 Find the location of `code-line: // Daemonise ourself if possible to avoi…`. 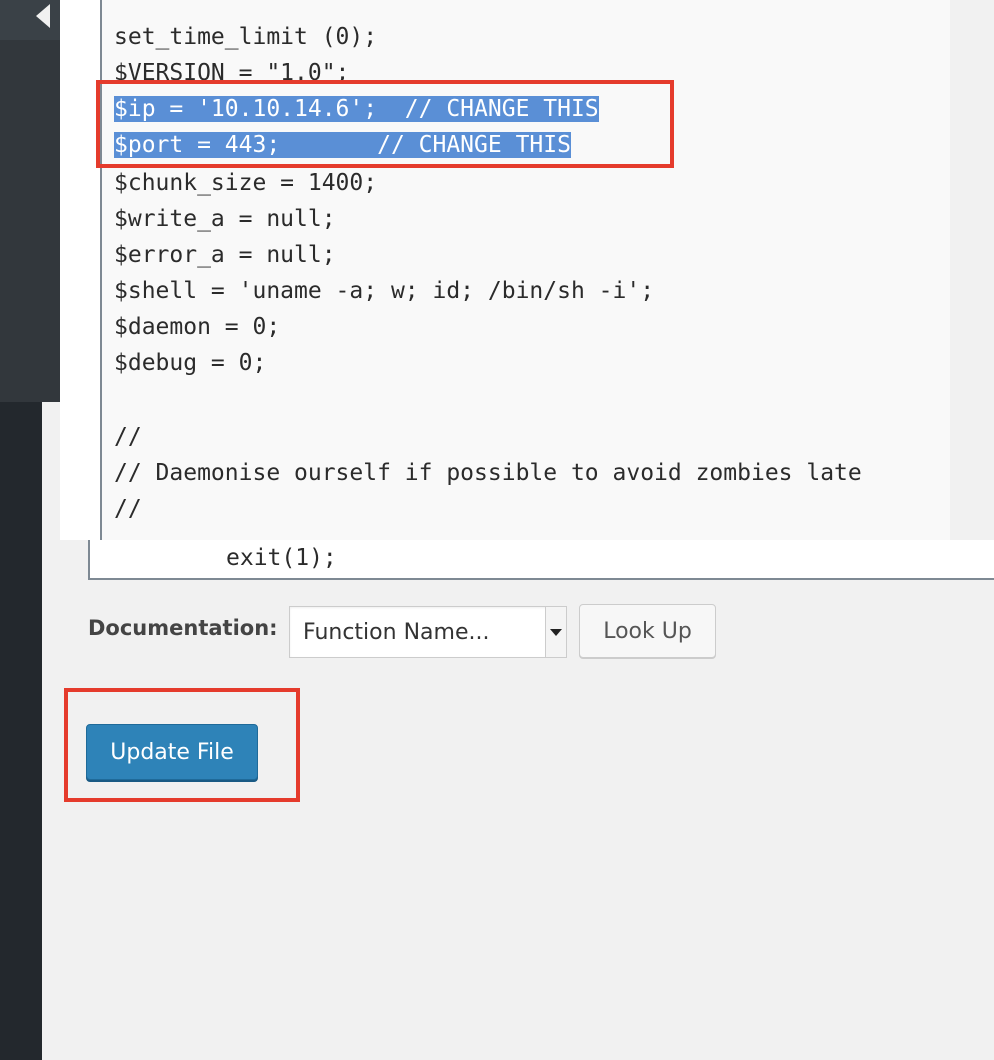

code-line: // Daemonise ourself if possible to avoi… is located at coordinates (488, 473).